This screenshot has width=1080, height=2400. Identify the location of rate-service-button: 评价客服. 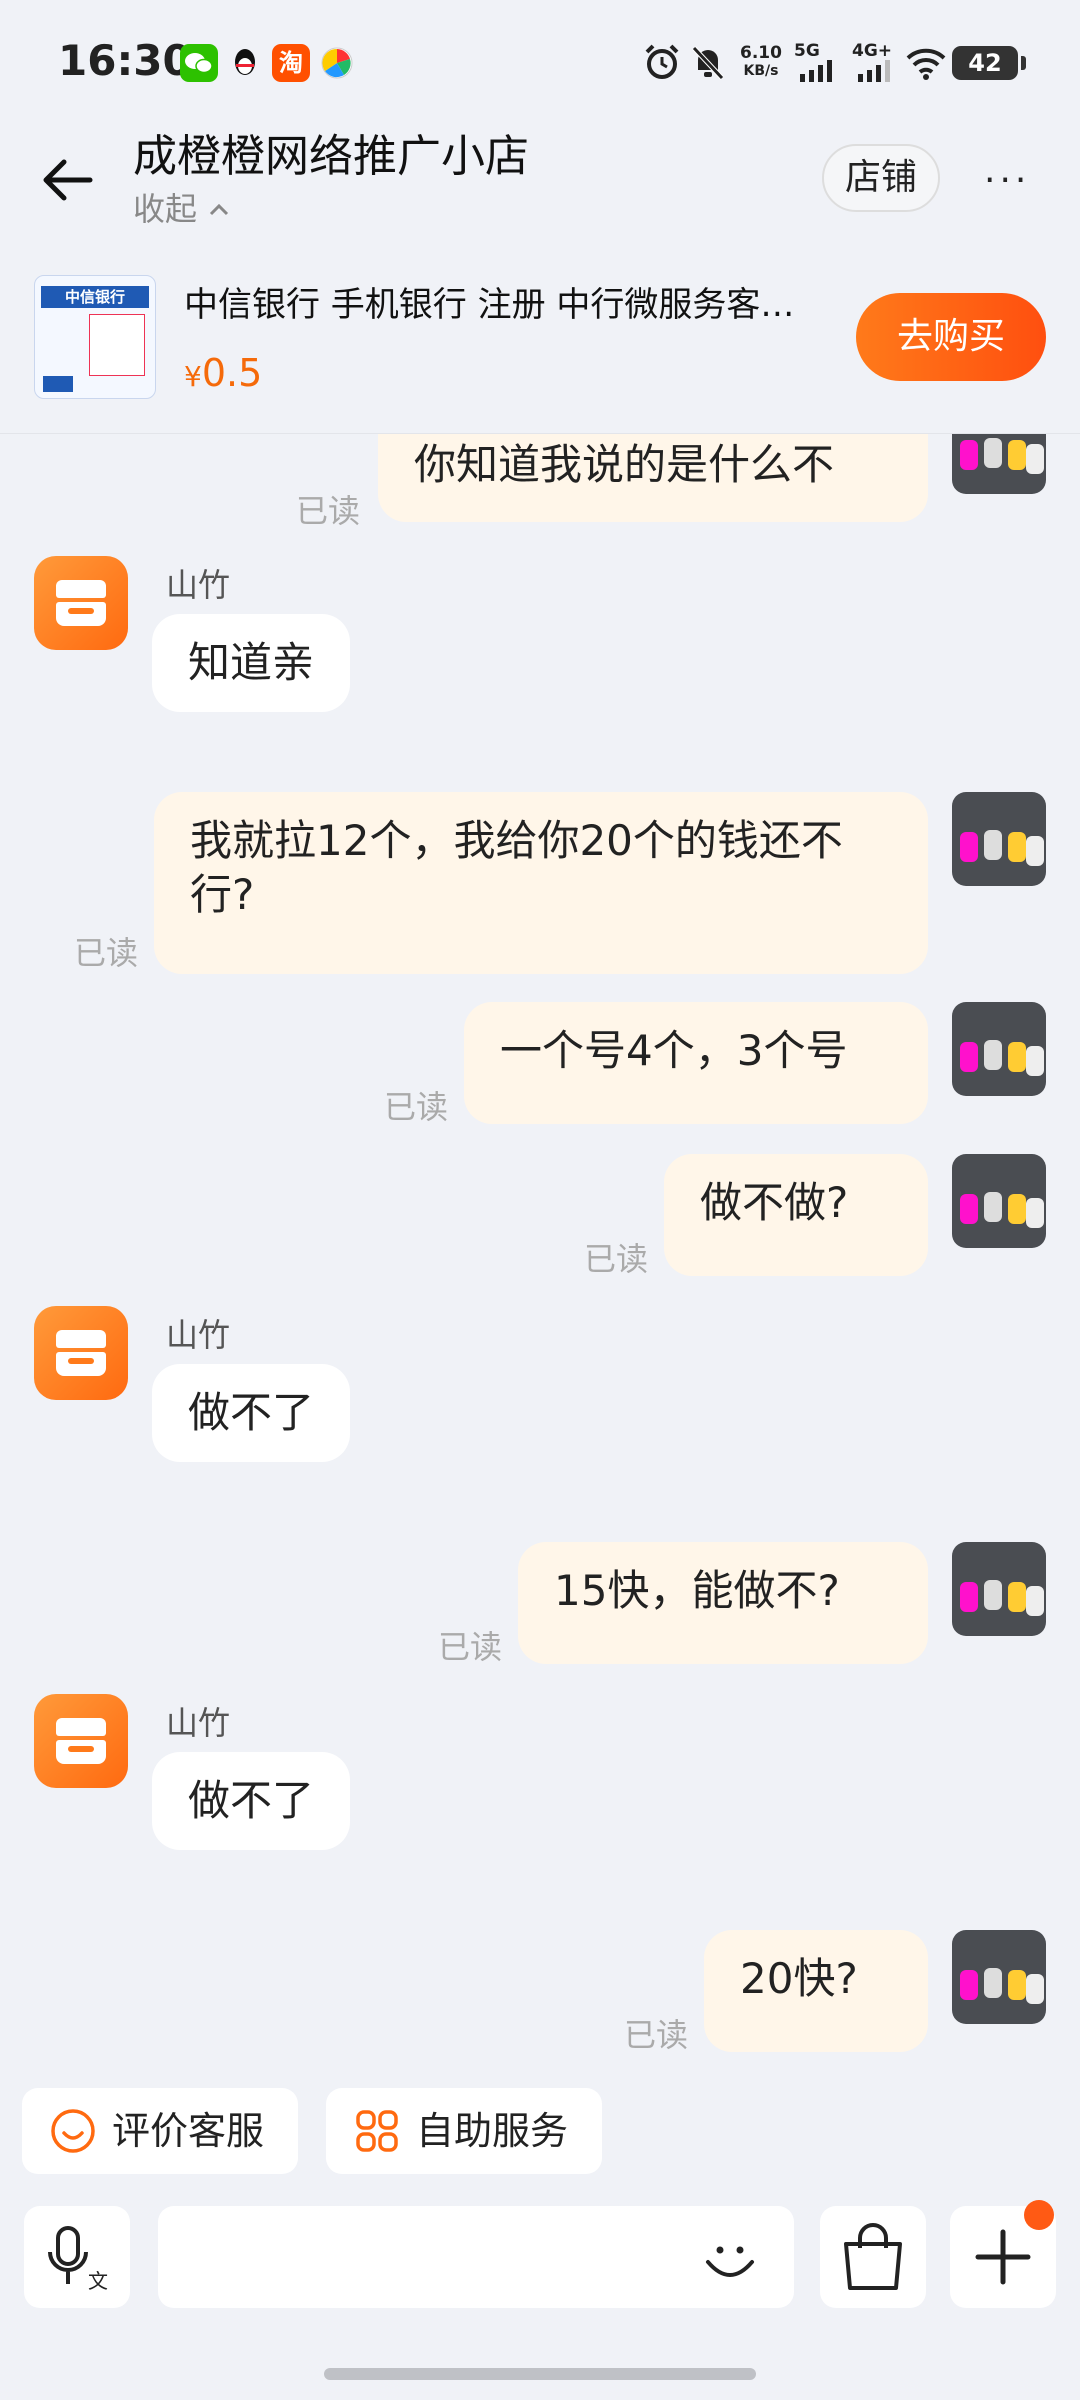
(160, 2131).